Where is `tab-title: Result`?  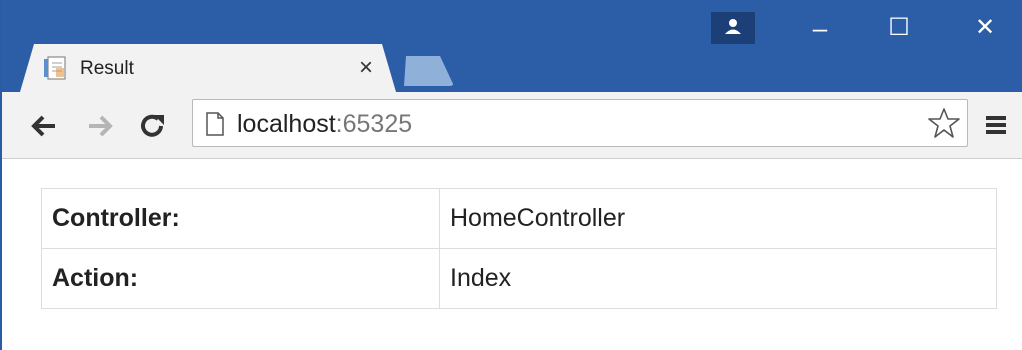
tab-title: Result is located at coordinates (107, 68).